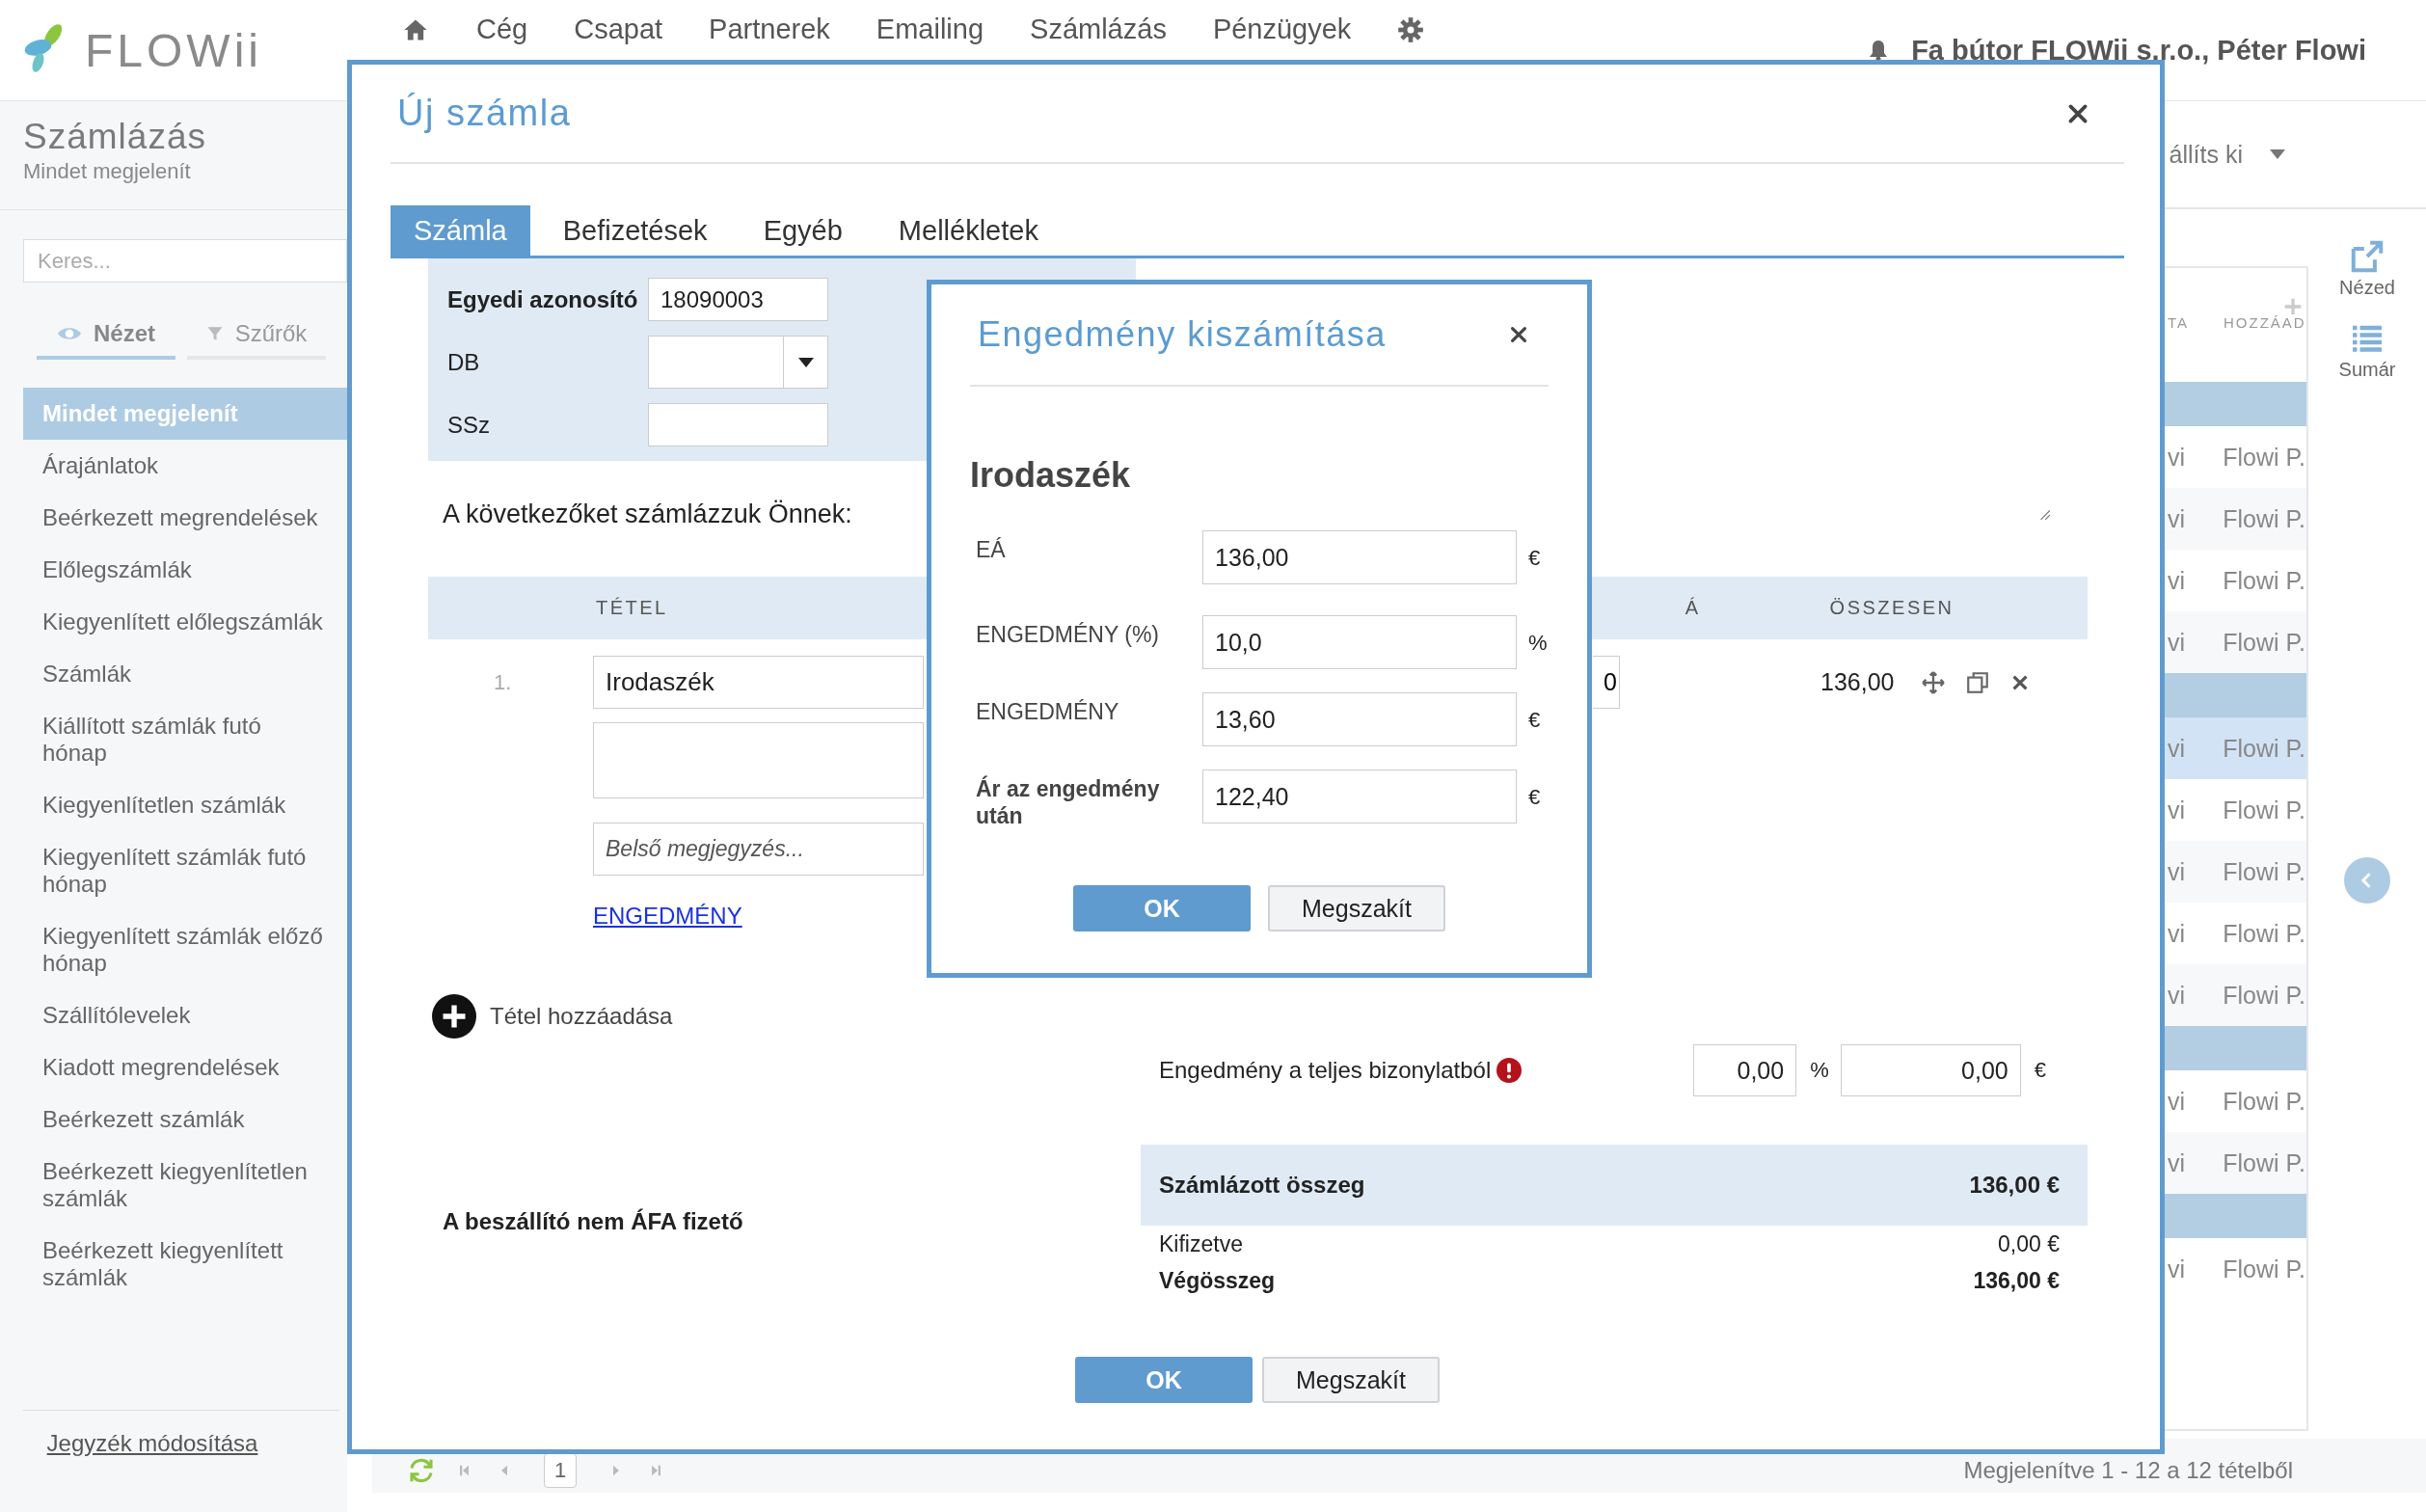  I want to click on amount-field: 0,00, so click(1931, 1070).